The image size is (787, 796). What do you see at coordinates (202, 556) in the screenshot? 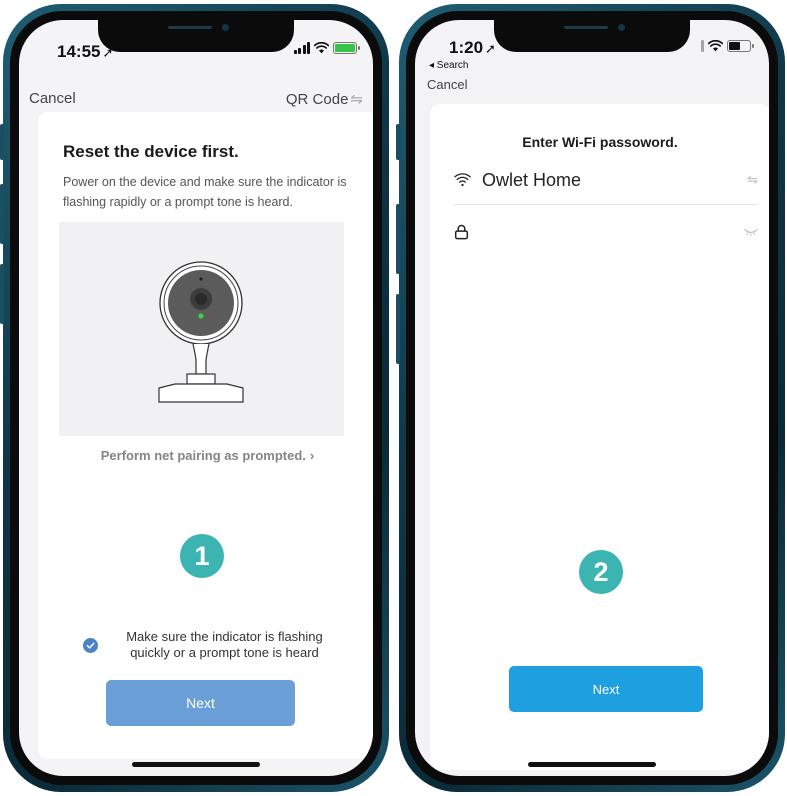
I see `step-number-badge: 1` at bounding box center [202, 556].